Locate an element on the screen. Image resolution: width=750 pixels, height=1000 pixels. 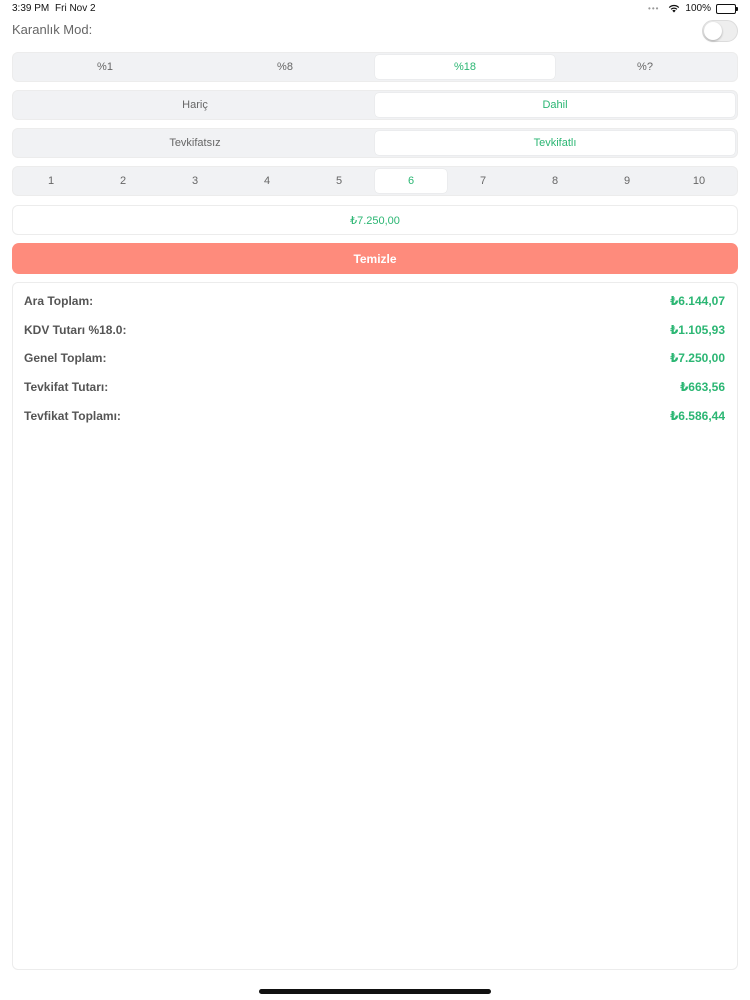
status-bar: 3:39 PM Fri Nov 2 ••• 100% is located at coordinates (375, 9).